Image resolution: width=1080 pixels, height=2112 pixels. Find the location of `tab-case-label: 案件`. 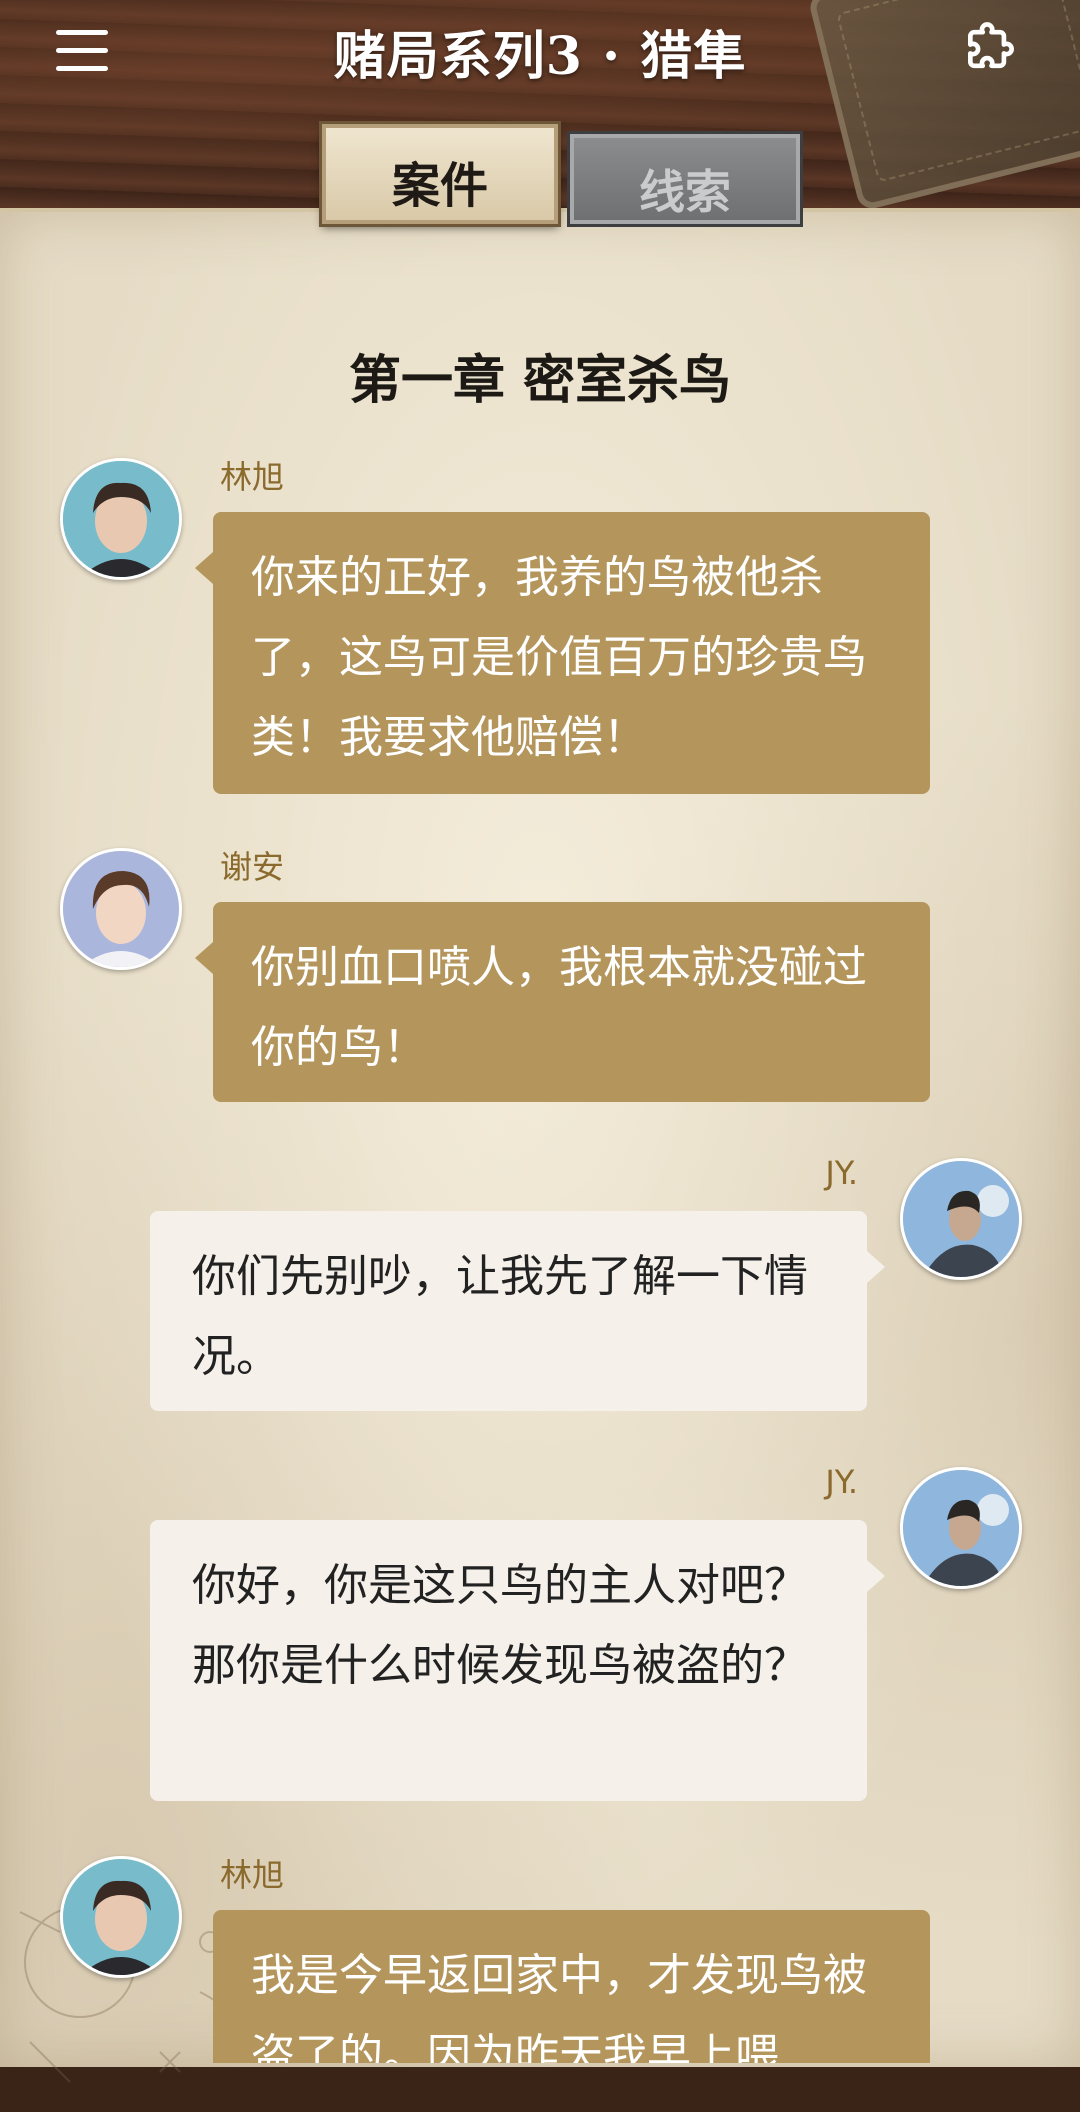

tab-case-label: 案件 is located at coordinates (439, 186).